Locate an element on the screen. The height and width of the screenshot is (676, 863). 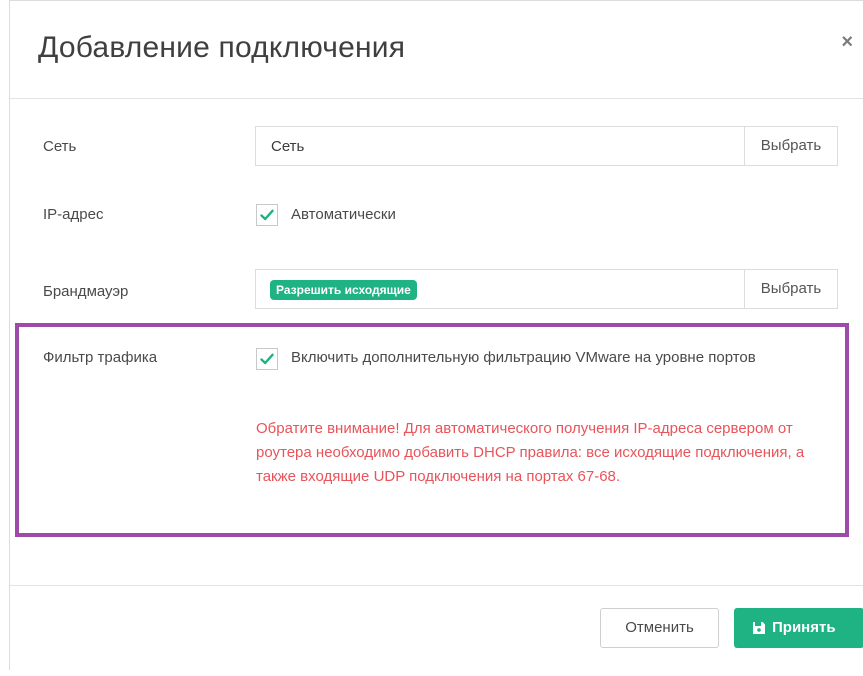
cancel-button: Отменить is located at coordinates (659, 628).